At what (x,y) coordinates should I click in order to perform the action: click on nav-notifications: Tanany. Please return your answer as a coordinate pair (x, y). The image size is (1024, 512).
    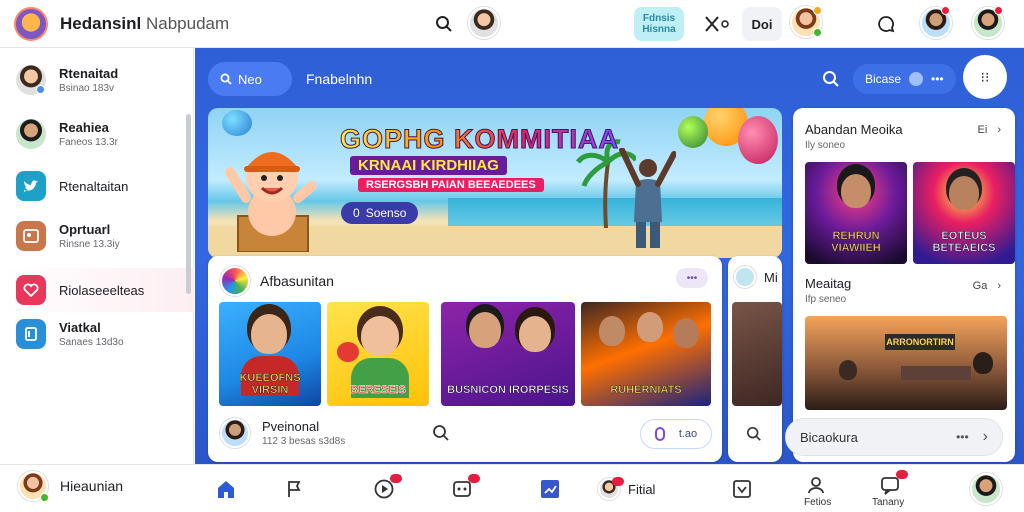
    Looking at the image, I should click on (890, 489).